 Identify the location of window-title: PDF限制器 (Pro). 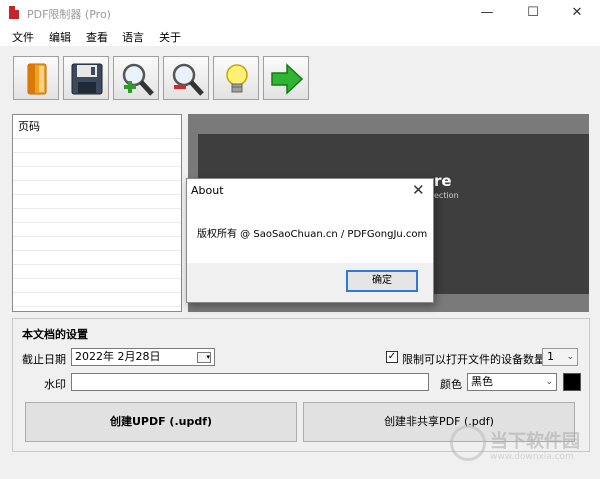
(69, 14).